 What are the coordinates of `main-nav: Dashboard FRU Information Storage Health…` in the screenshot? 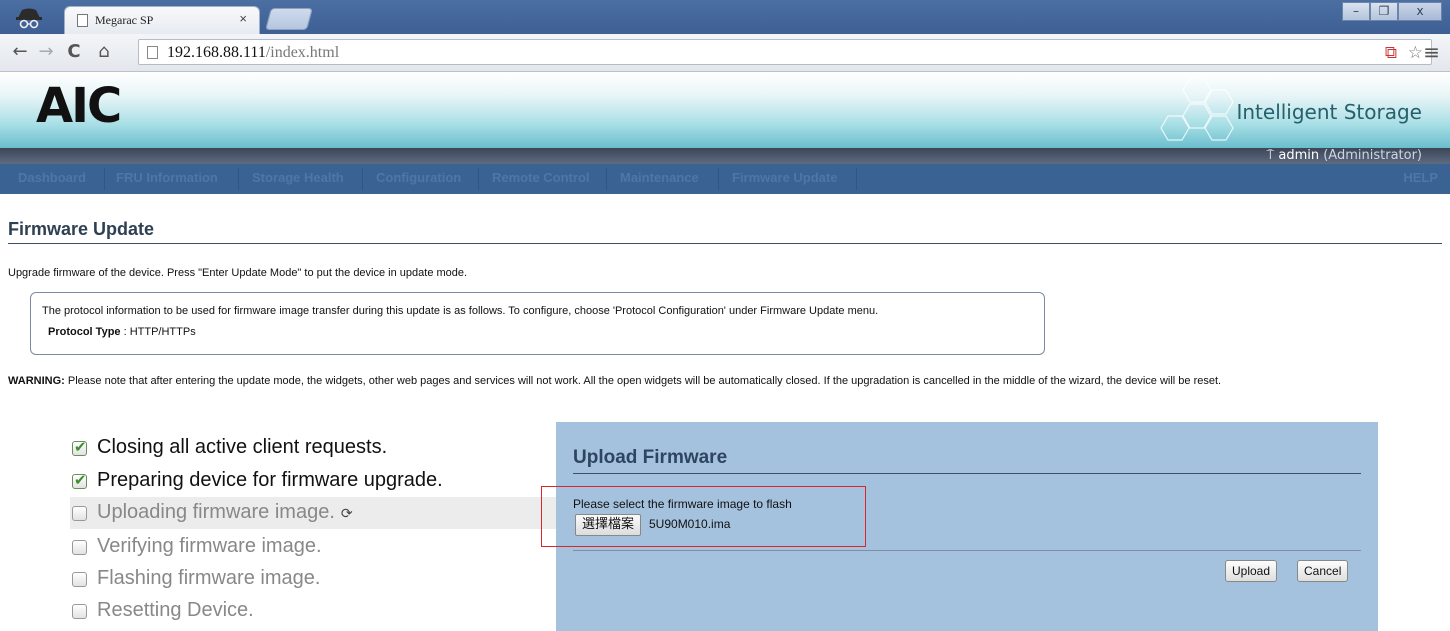 It's located at (725, 179).